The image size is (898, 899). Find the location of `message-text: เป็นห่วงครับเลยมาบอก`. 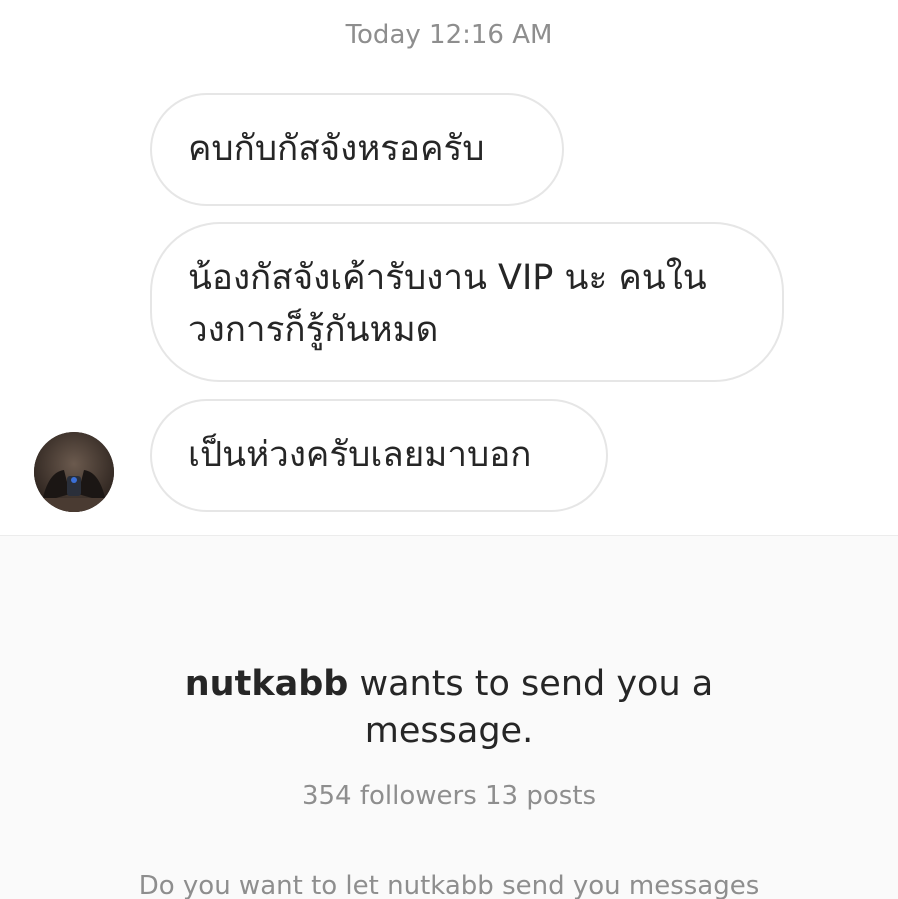

message-text: เป็นห่วงครับเลยมาบอก is located at coordinates (360, 455).